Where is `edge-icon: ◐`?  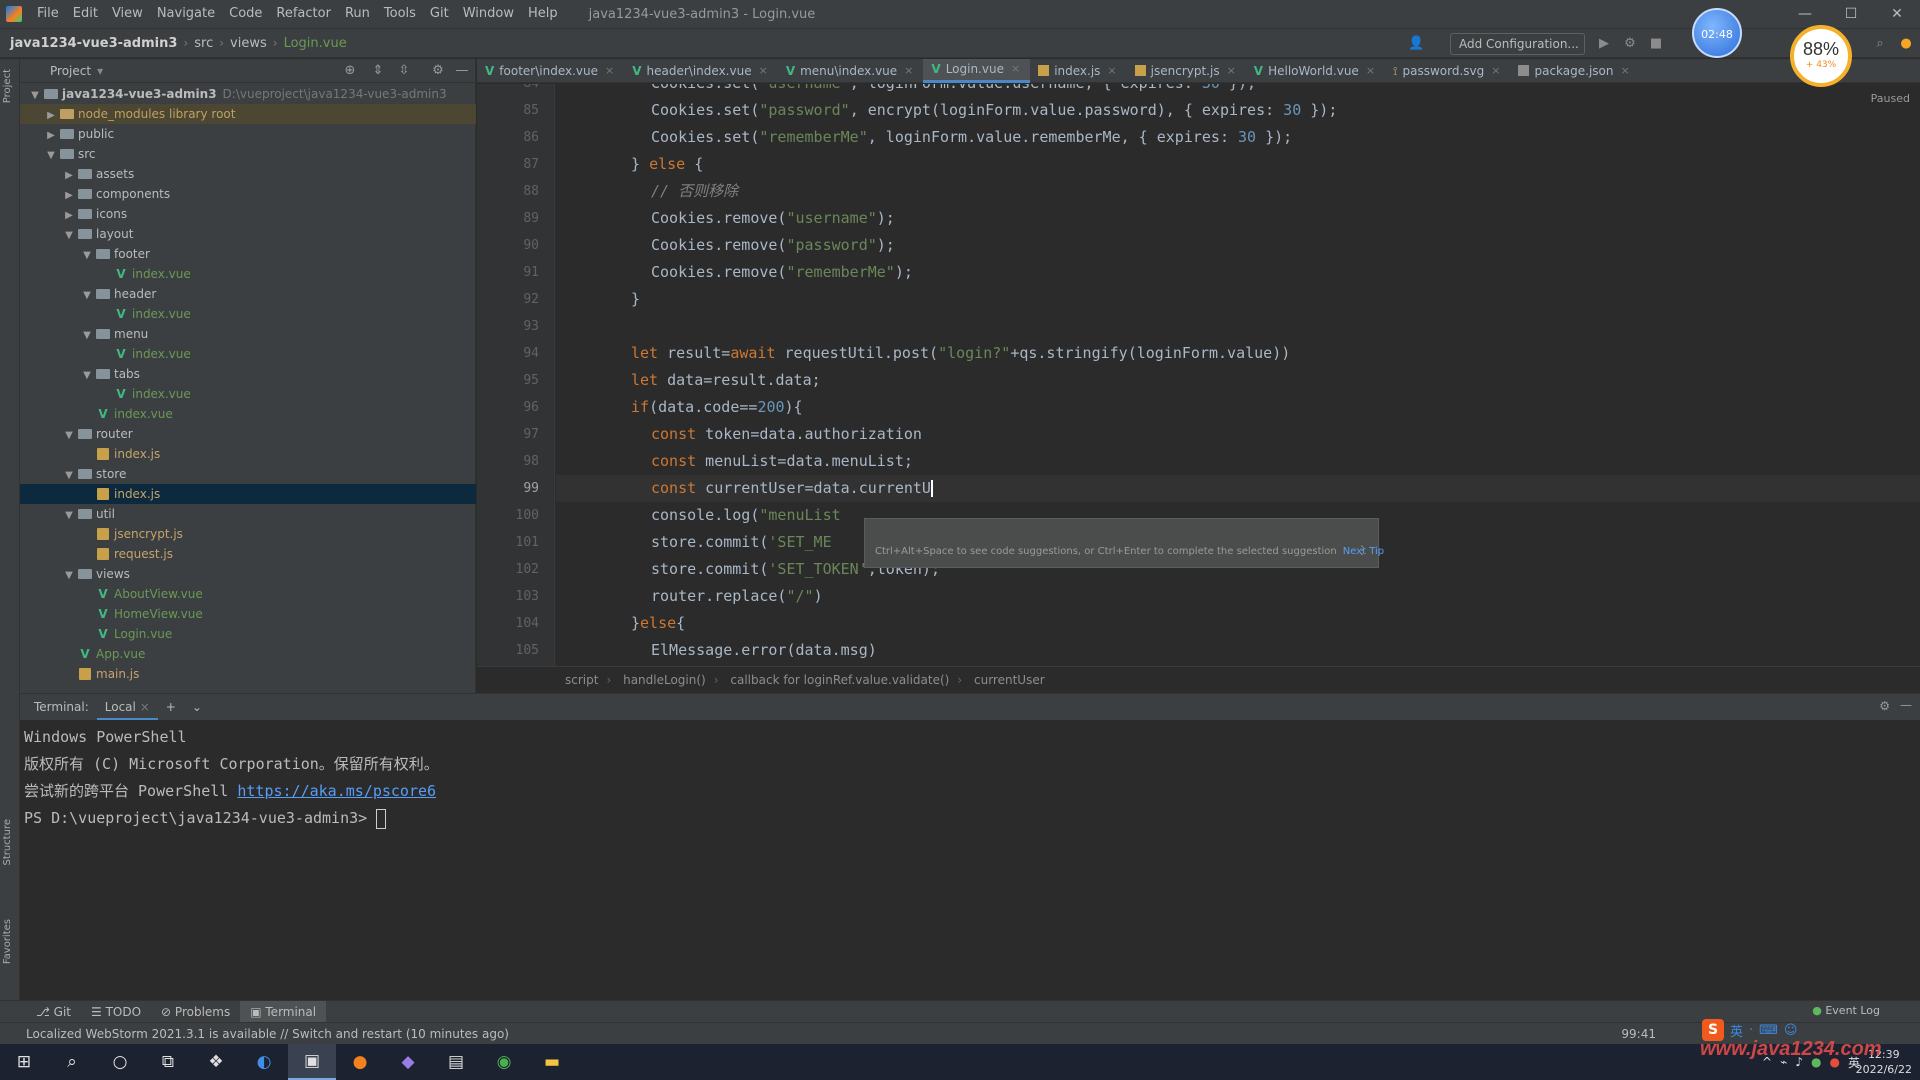
edge-icon: ◐ is located at coordinates (264, 1062).